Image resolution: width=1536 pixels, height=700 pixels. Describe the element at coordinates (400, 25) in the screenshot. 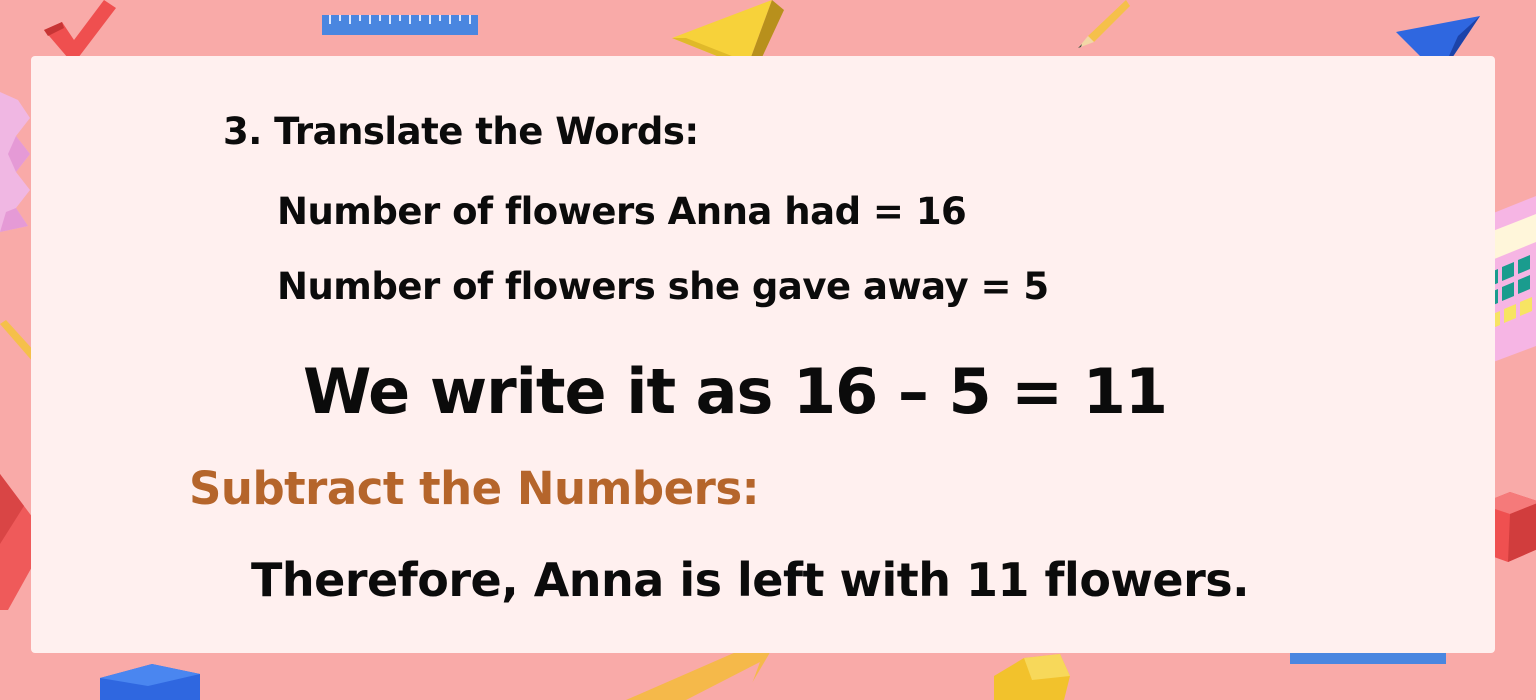

I see `blue-ruler-icon` at that location.